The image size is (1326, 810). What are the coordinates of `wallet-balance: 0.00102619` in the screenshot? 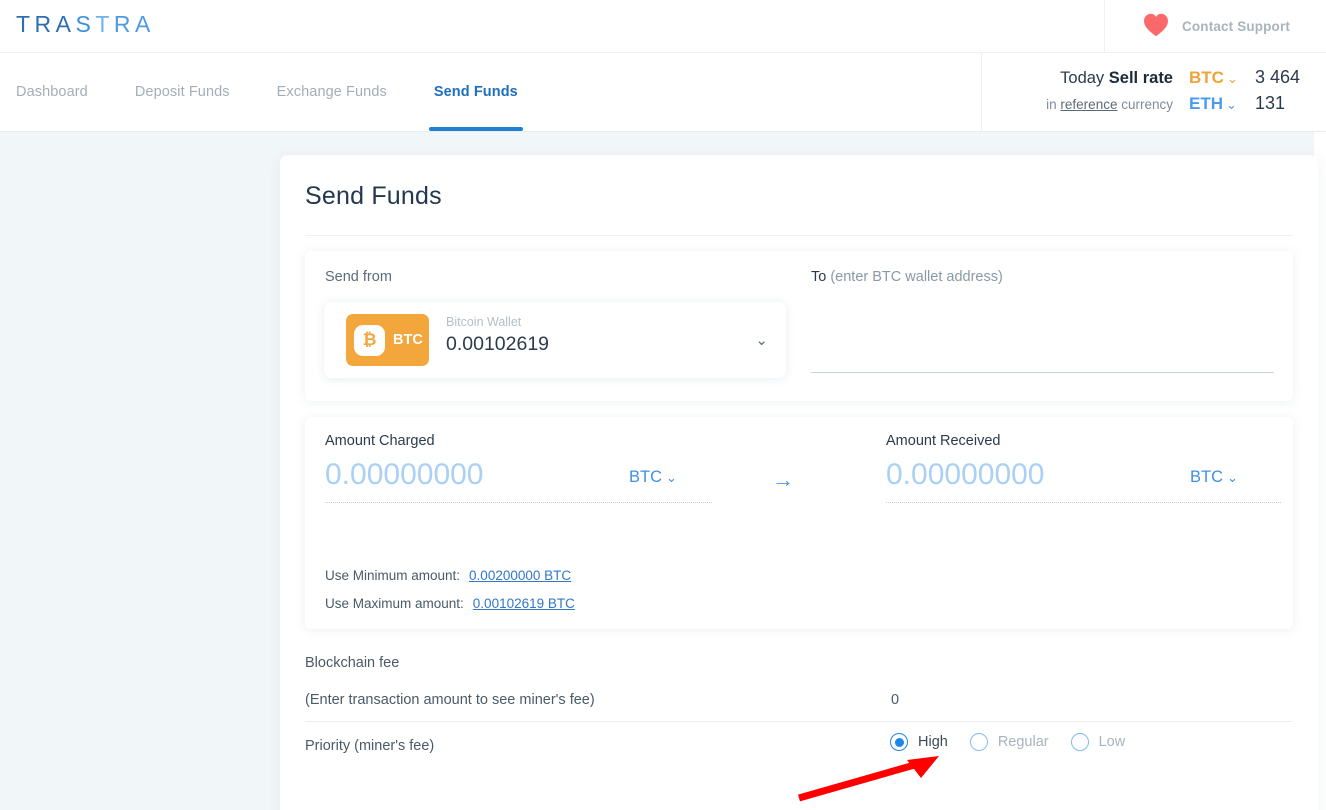 It's located at (498, 344).